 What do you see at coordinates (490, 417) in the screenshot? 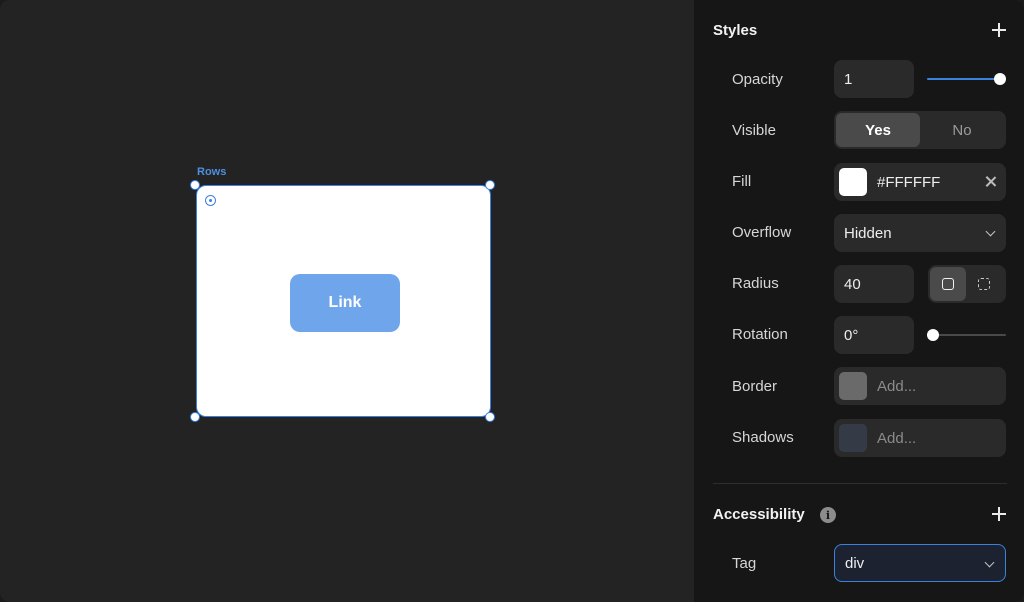
I see `resize-handle-bottom-right` at bounding box center [490, 417].